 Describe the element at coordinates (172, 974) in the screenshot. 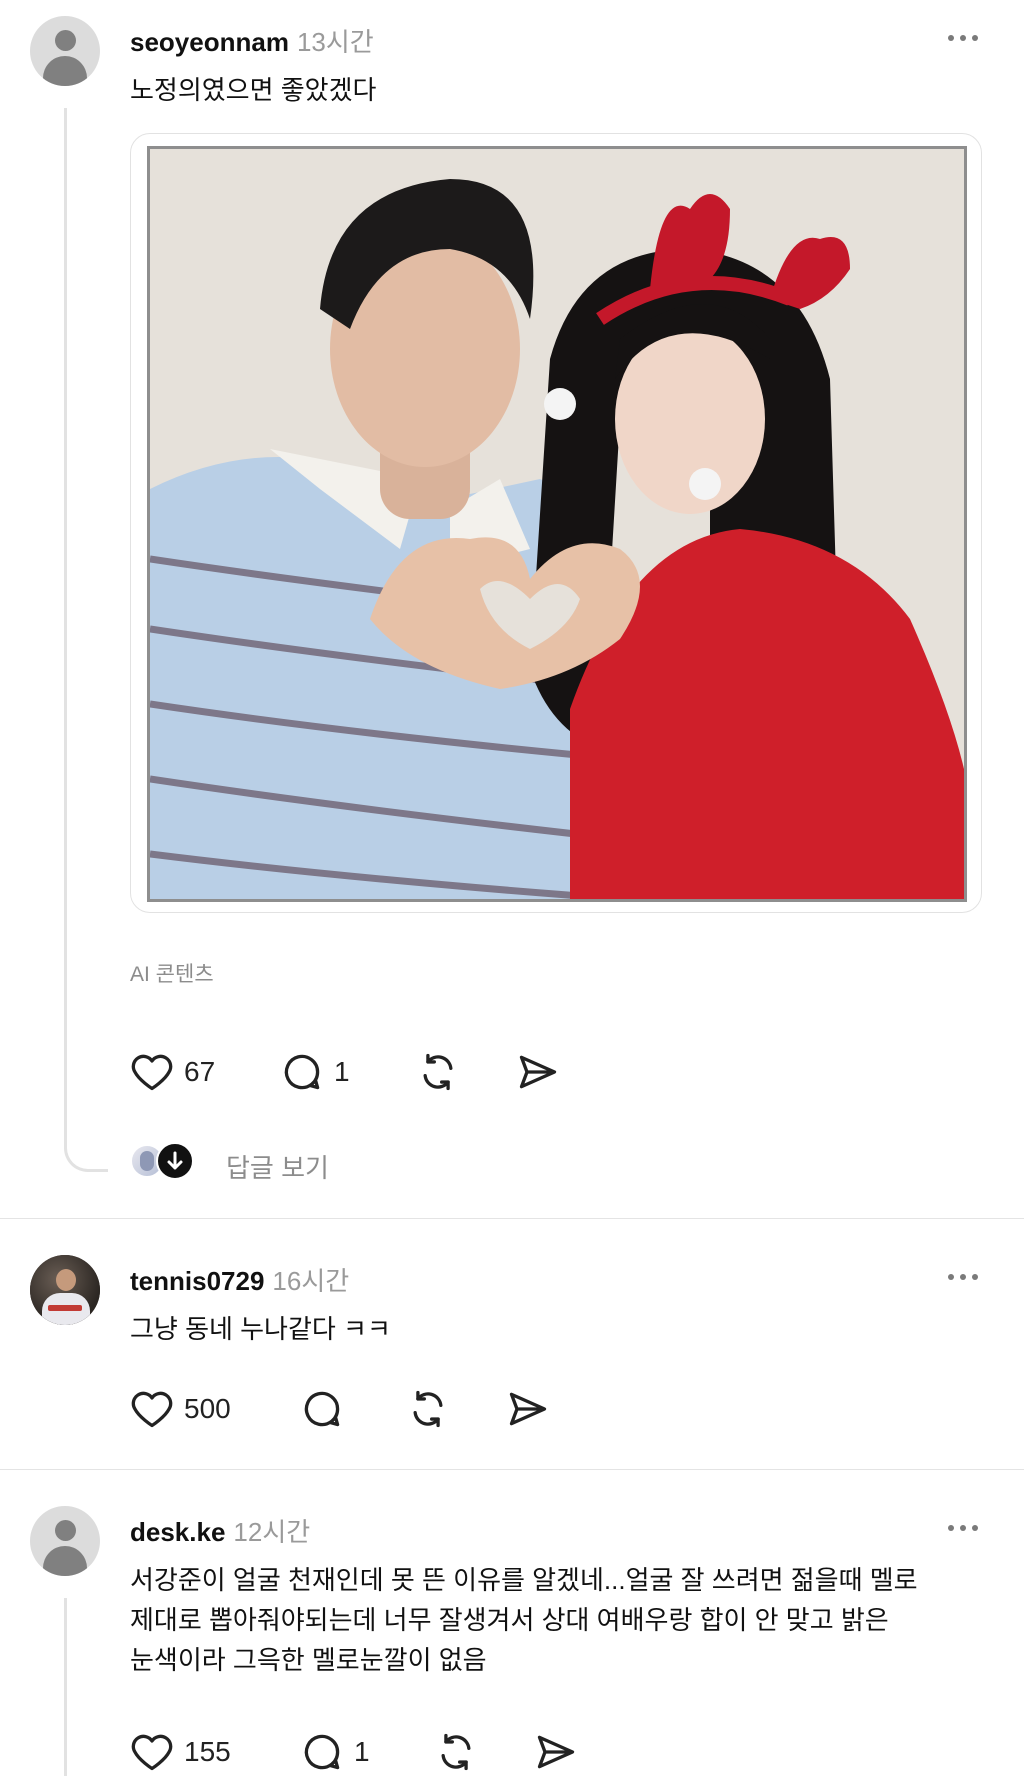

I see `ai-content-label: AI 콘텐츠` at that location.